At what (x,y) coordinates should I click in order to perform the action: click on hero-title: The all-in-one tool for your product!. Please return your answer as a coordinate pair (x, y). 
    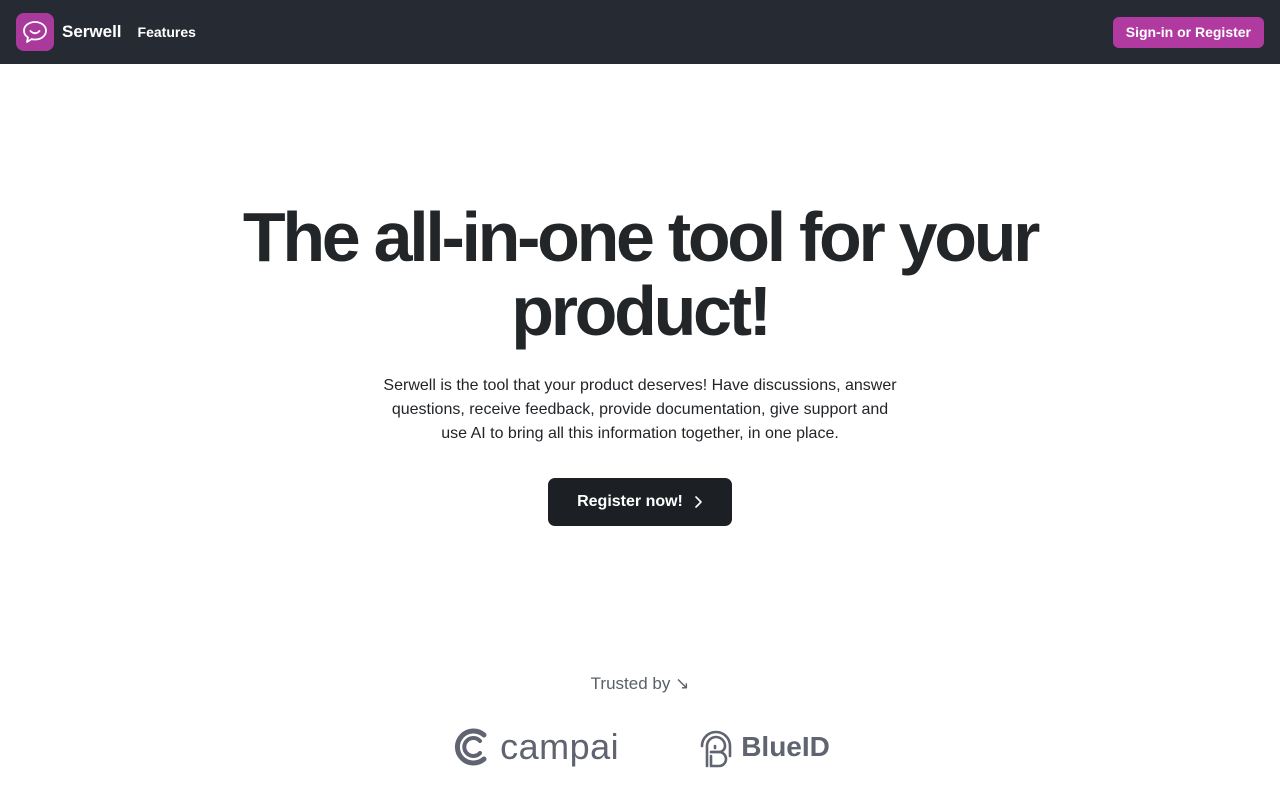
    Looking at the image, I should click on (641, 274).